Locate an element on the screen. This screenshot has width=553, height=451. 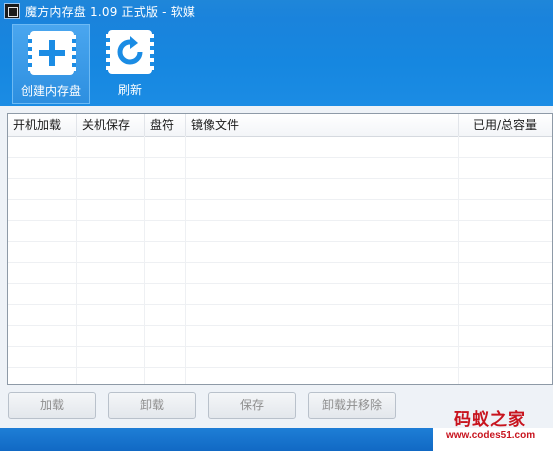
title-bar: 魔方内存盘 1.09 正式版 - 软媒 is located at coordinates (276, 11).